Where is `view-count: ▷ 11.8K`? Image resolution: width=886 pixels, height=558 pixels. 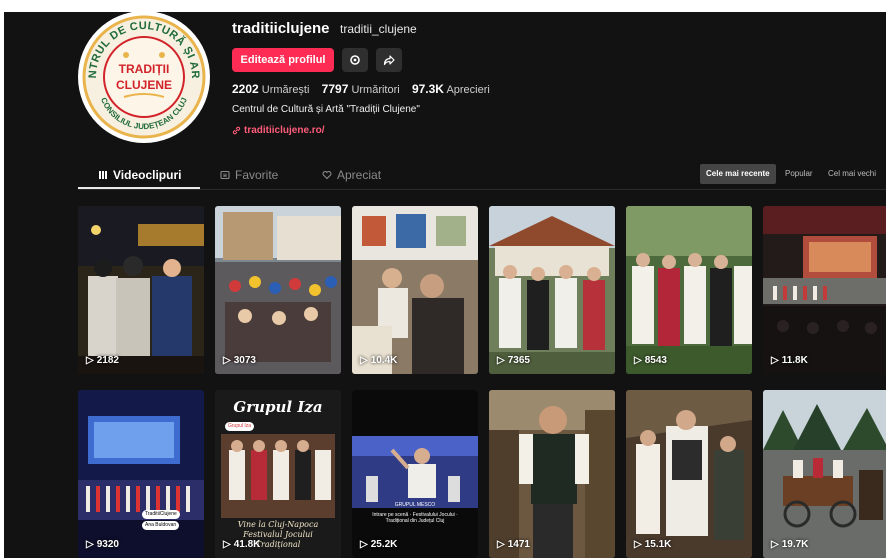 view-count: ▷ 11.8K is located at coordinates (789, 360).